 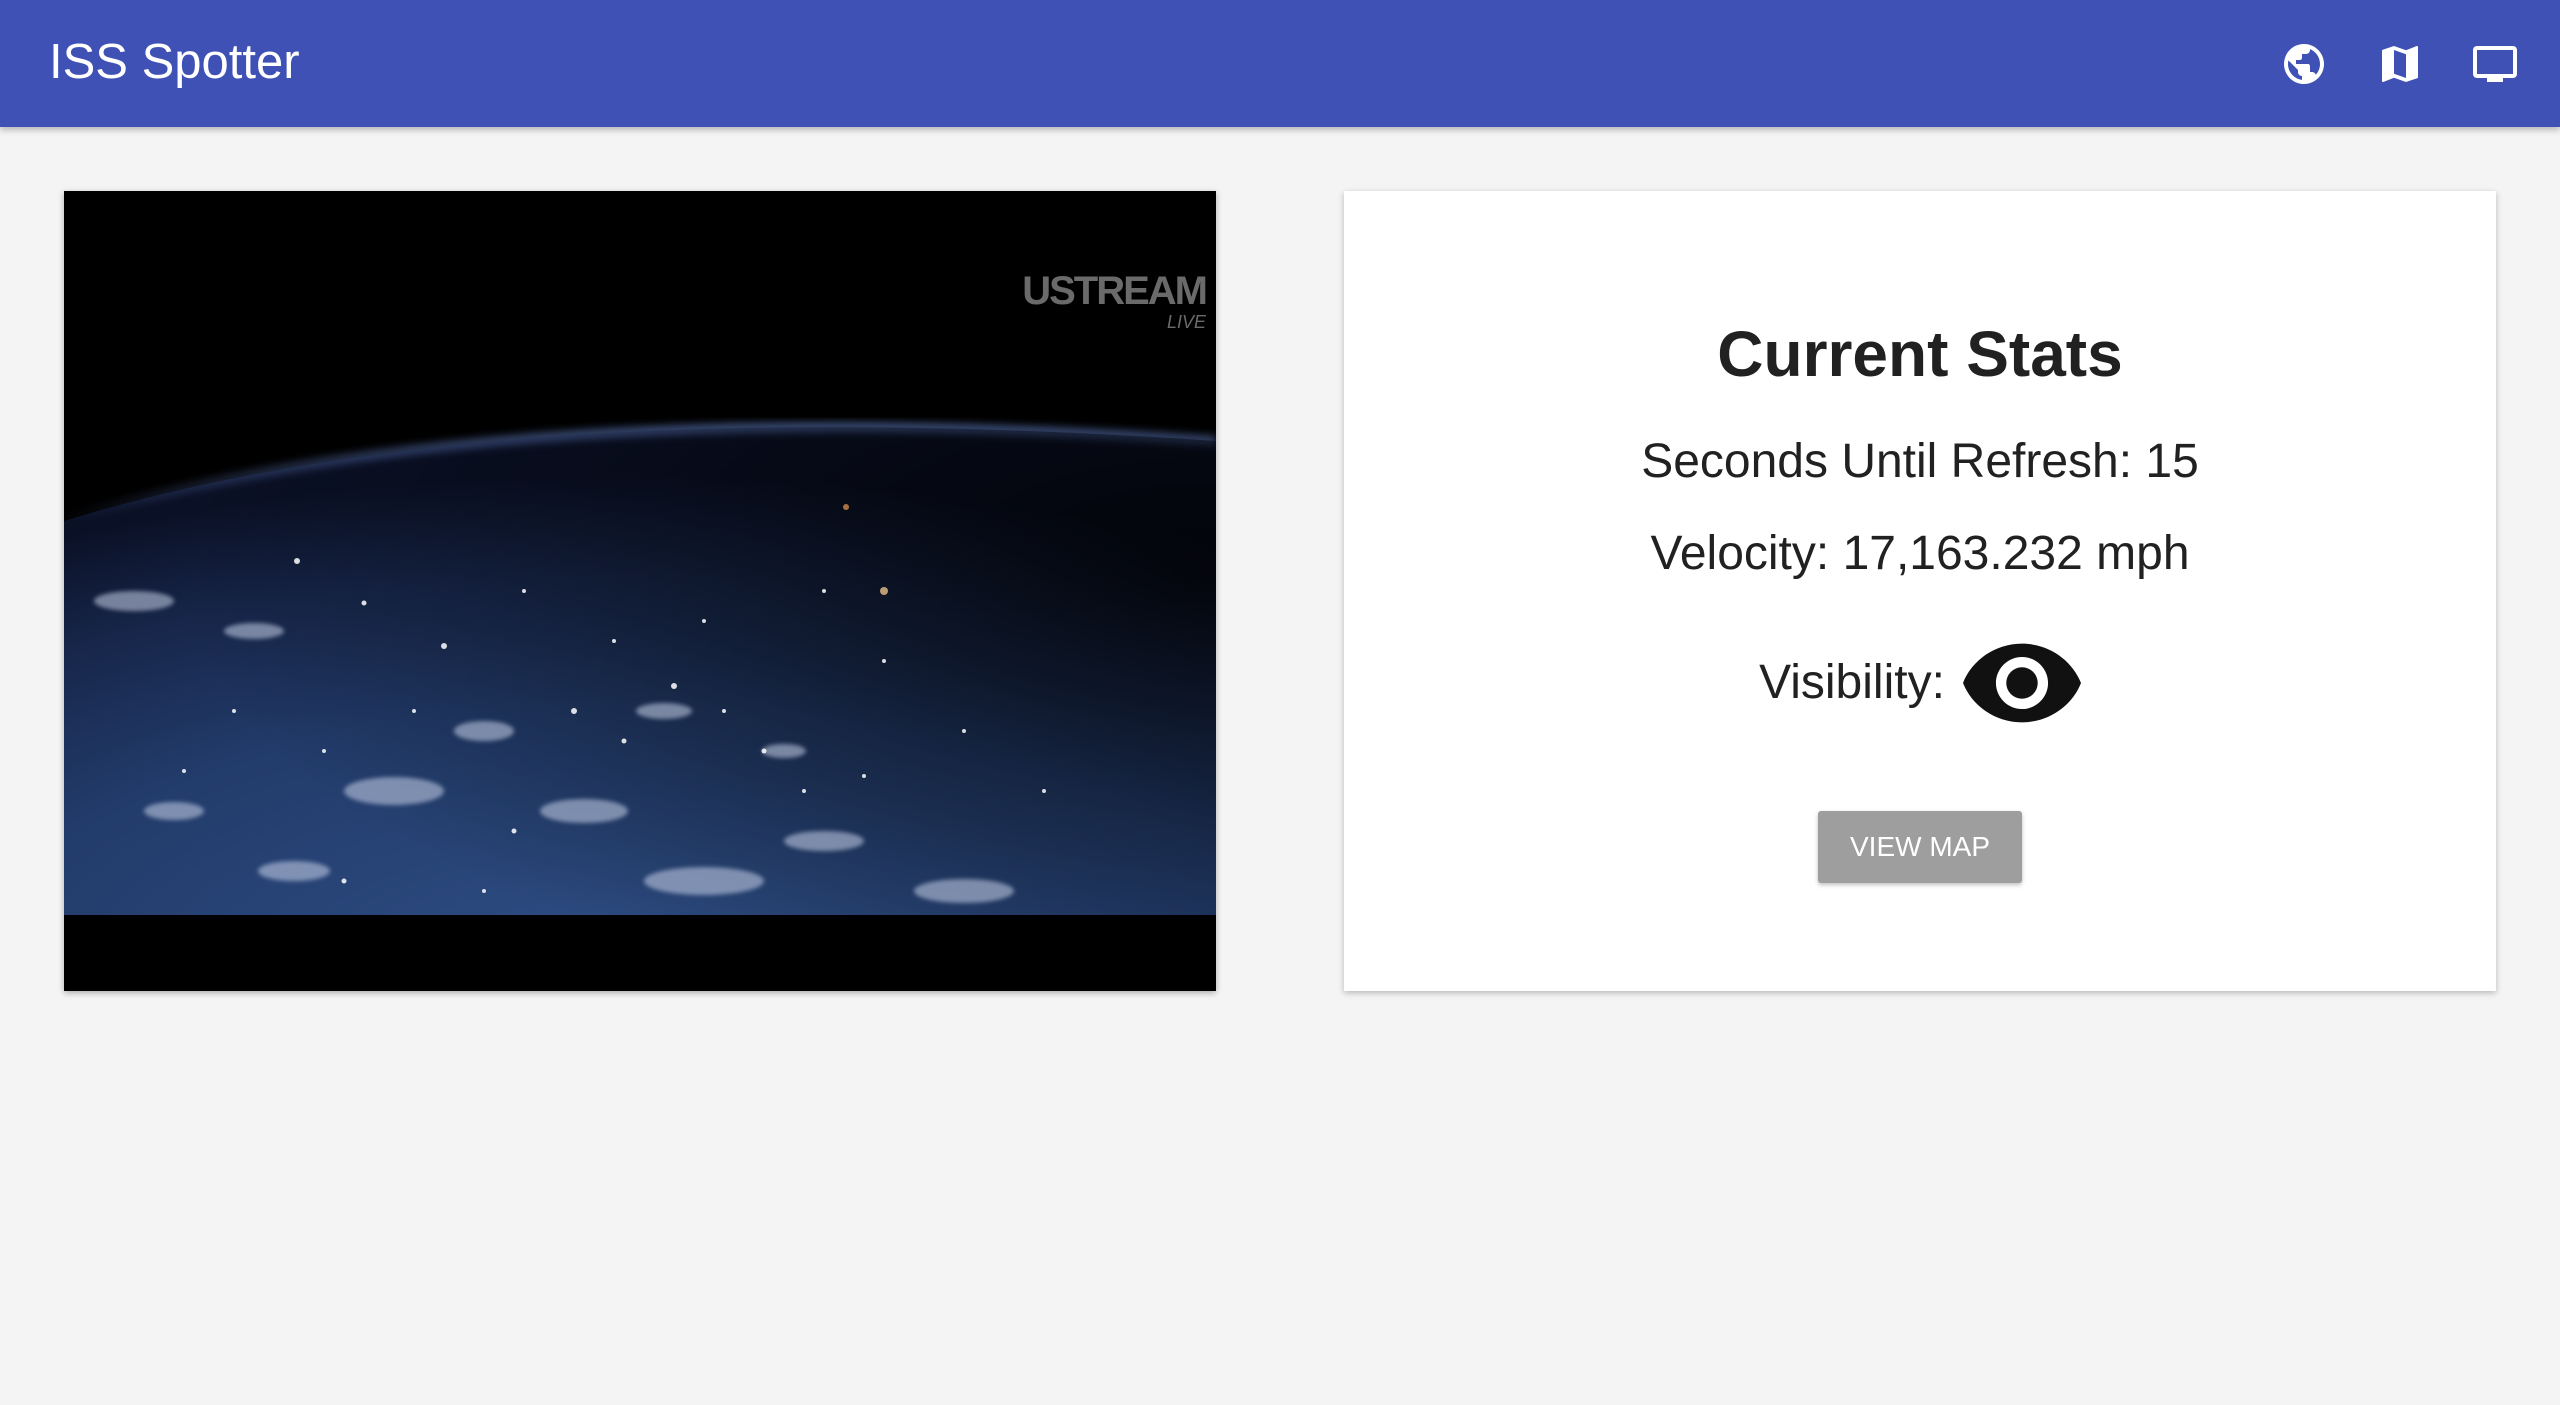 What do you see at coordinates (2399, 63) in the screenshot?
I see `map-icon` at bounding box center [2399, 63].